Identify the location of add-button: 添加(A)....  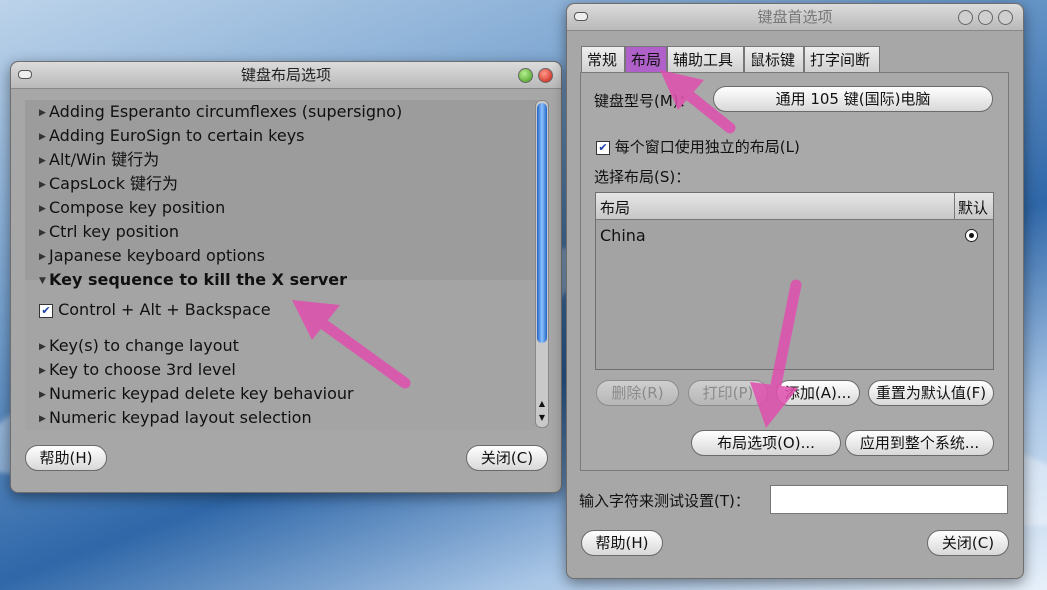
(818, 393).